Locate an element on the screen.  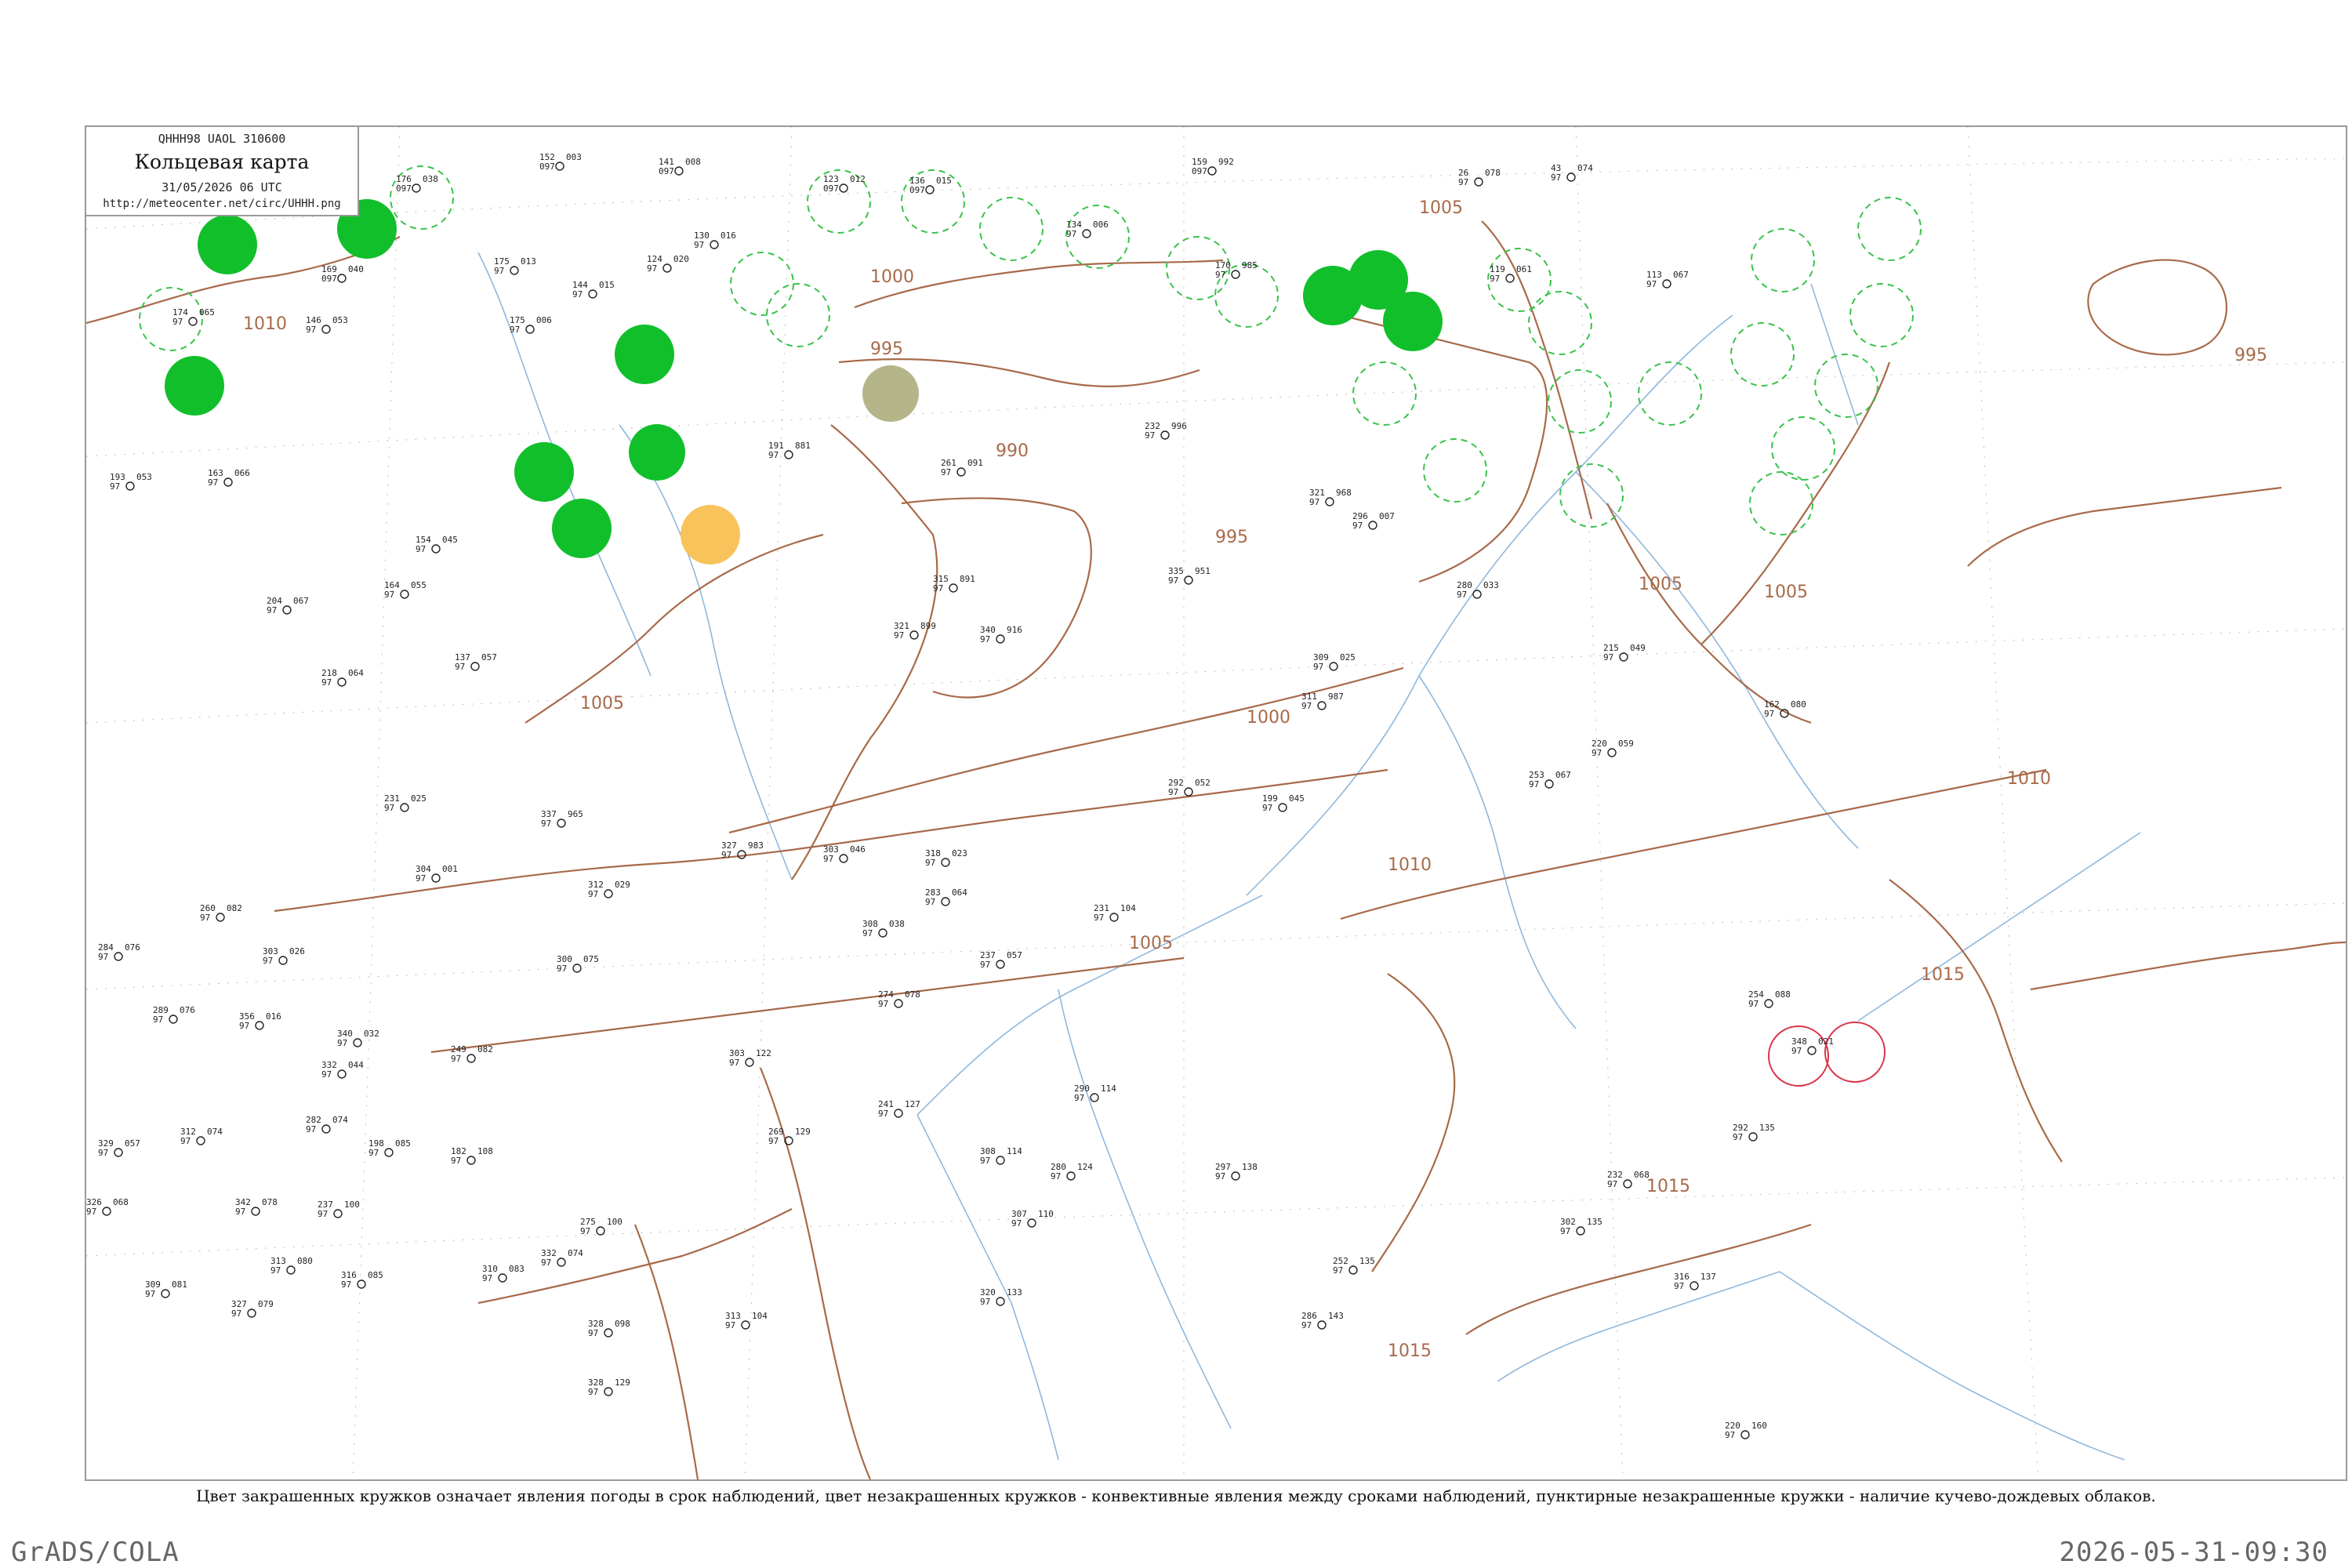
svg-text: 097 is located at coordinates (404, 188).